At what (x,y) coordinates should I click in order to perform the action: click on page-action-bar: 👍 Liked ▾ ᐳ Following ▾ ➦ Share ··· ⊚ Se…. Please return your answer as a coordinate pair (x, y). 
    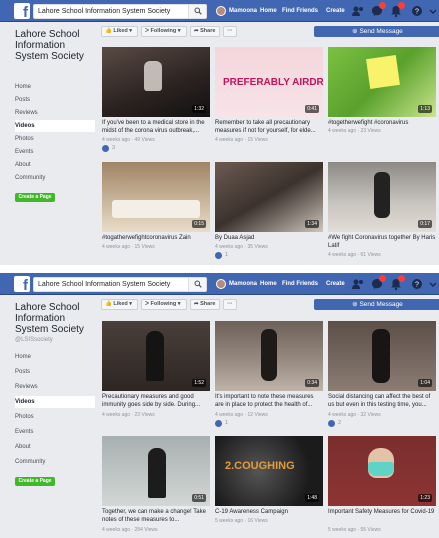
    Looking at the image, I should click on (270, 306).